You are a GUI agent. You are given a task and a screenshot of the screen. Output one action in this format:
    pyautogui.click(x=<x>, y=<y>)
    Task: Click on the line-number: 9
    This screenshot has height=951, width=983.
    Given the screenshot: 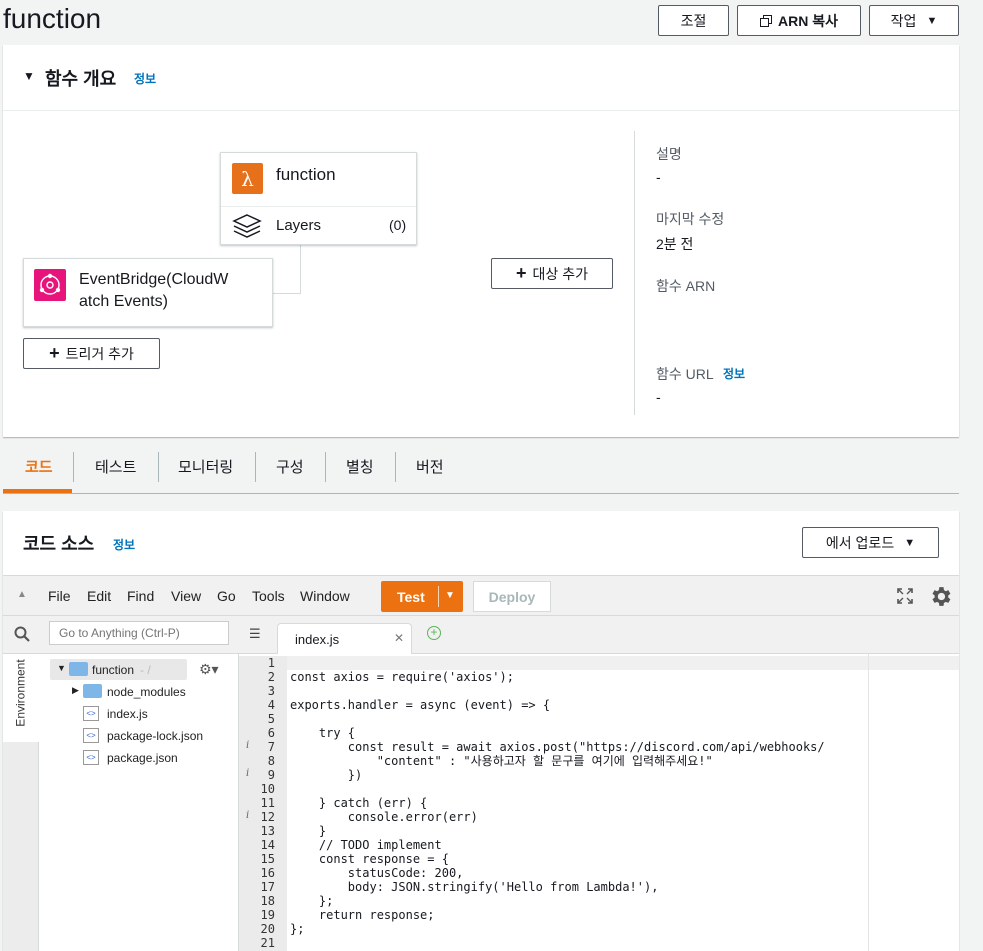 What is the action you would take?
    pyautogui.click(x=271, y=775)
    